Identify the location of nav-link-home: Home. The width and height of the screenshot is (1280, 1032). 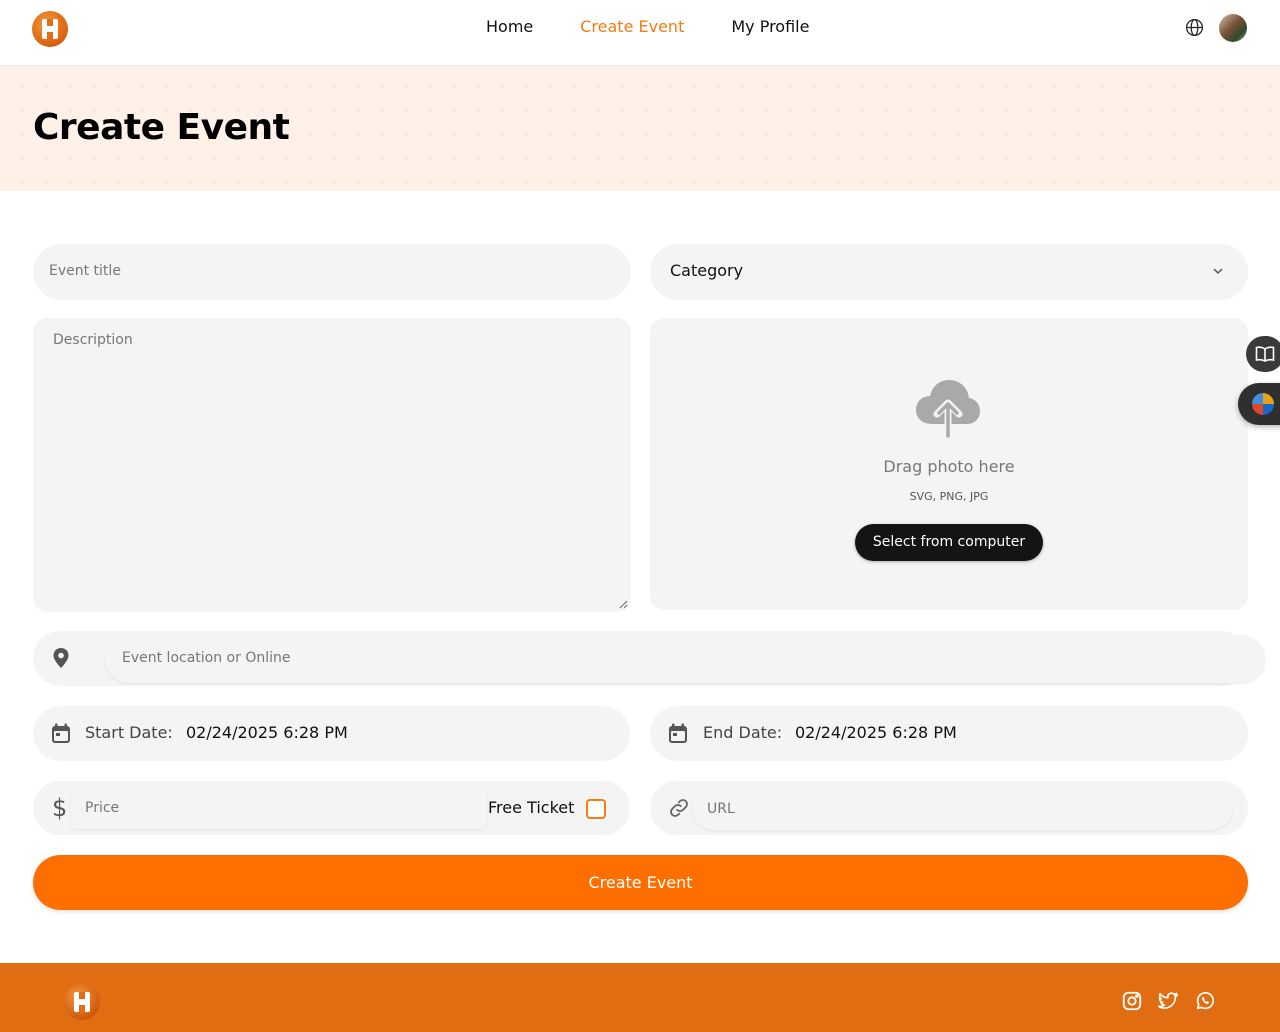
(509, 26).